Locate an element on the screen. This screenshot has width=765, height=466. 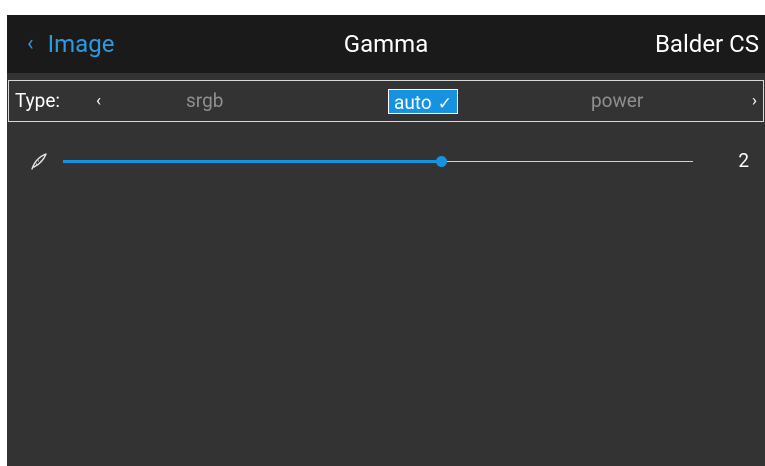
type-option-auto-label: auto is located at coordinates (413, 102).